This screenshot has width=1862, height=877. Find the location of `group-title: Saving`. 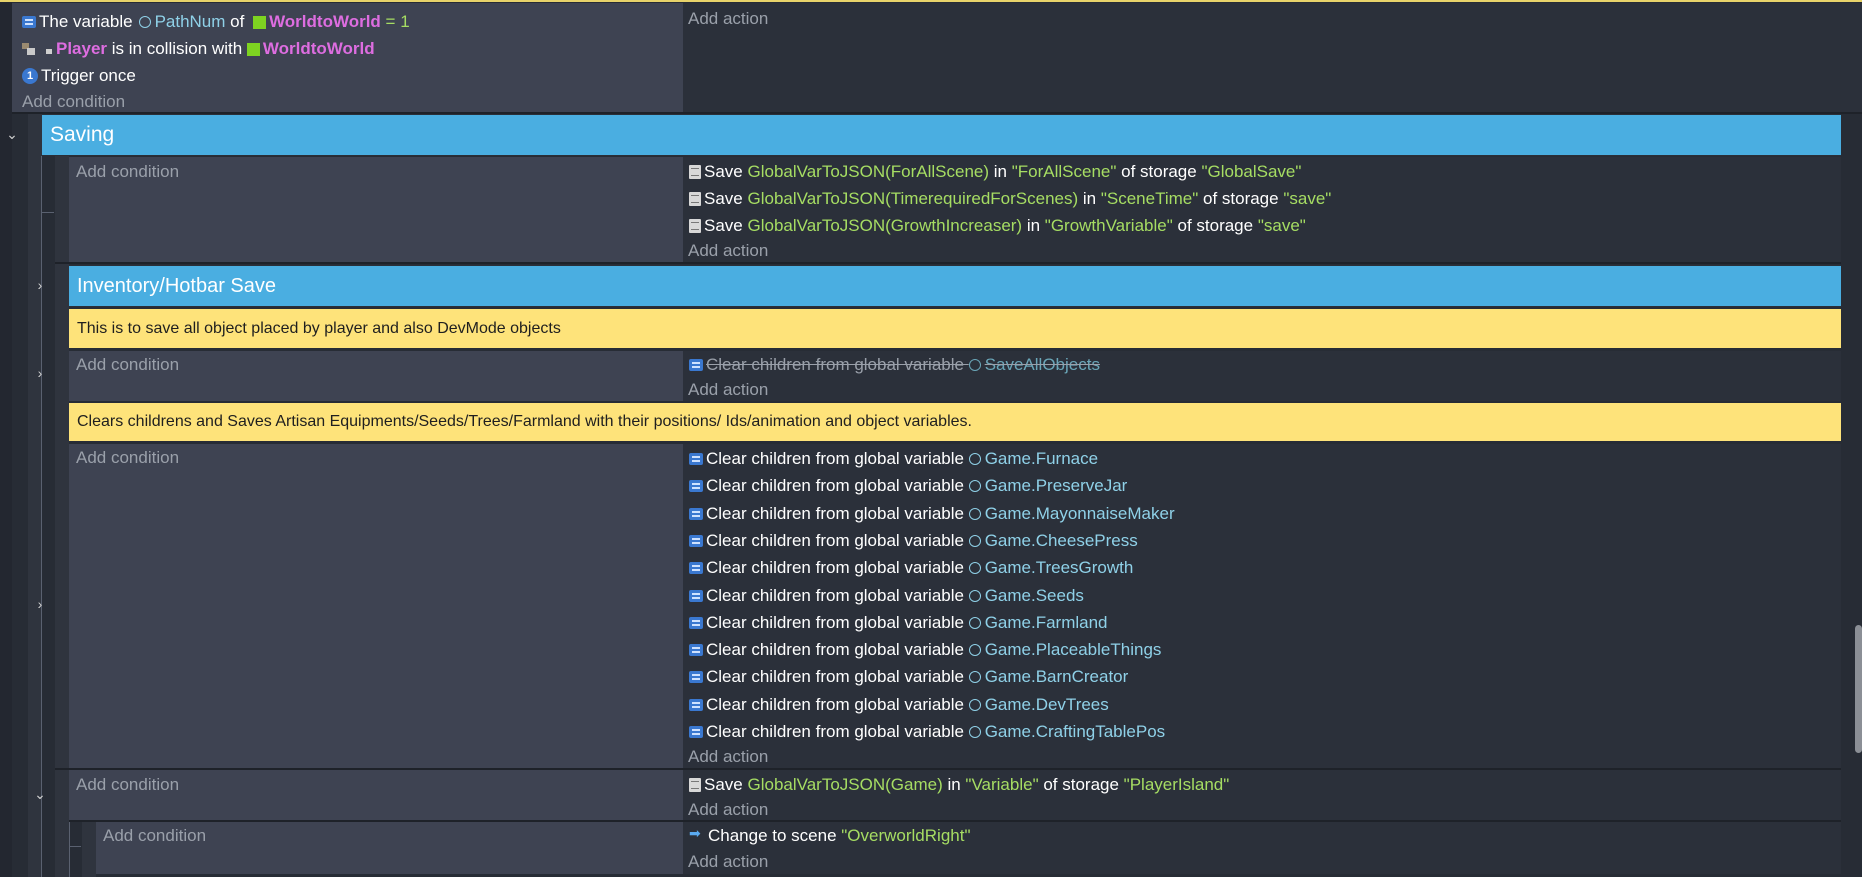

group-title: Saving is located at coordinates (82, 134).